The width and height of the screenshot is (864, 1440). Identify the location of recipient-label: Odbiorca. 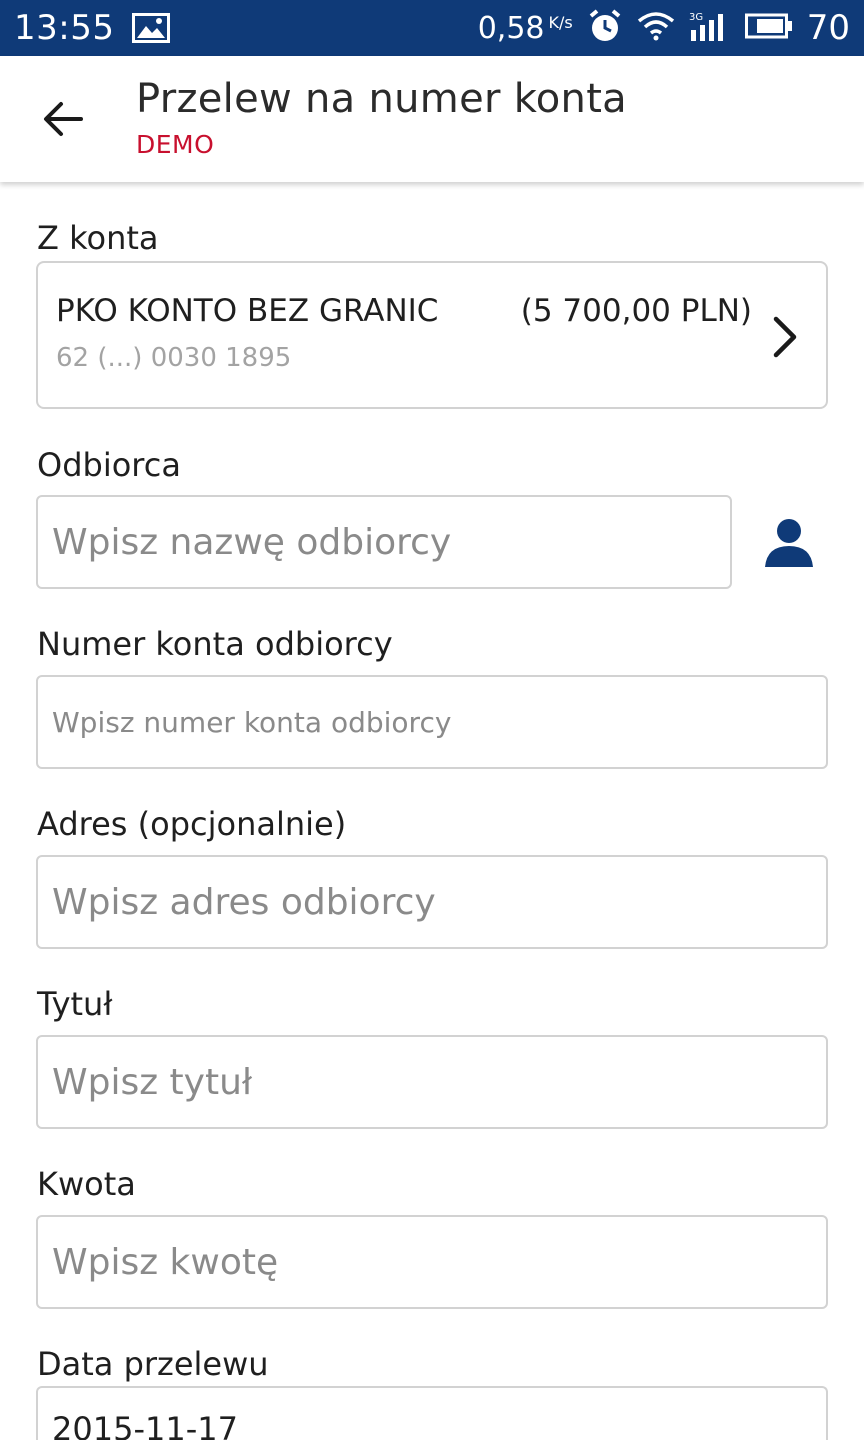
(109, 465).